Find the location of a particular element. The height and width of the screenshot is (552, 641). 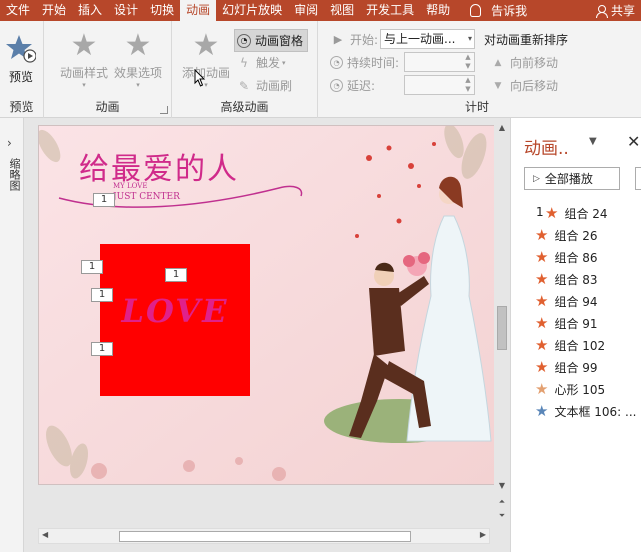

close-icon: ✕ is located at coordinates (633, 141).